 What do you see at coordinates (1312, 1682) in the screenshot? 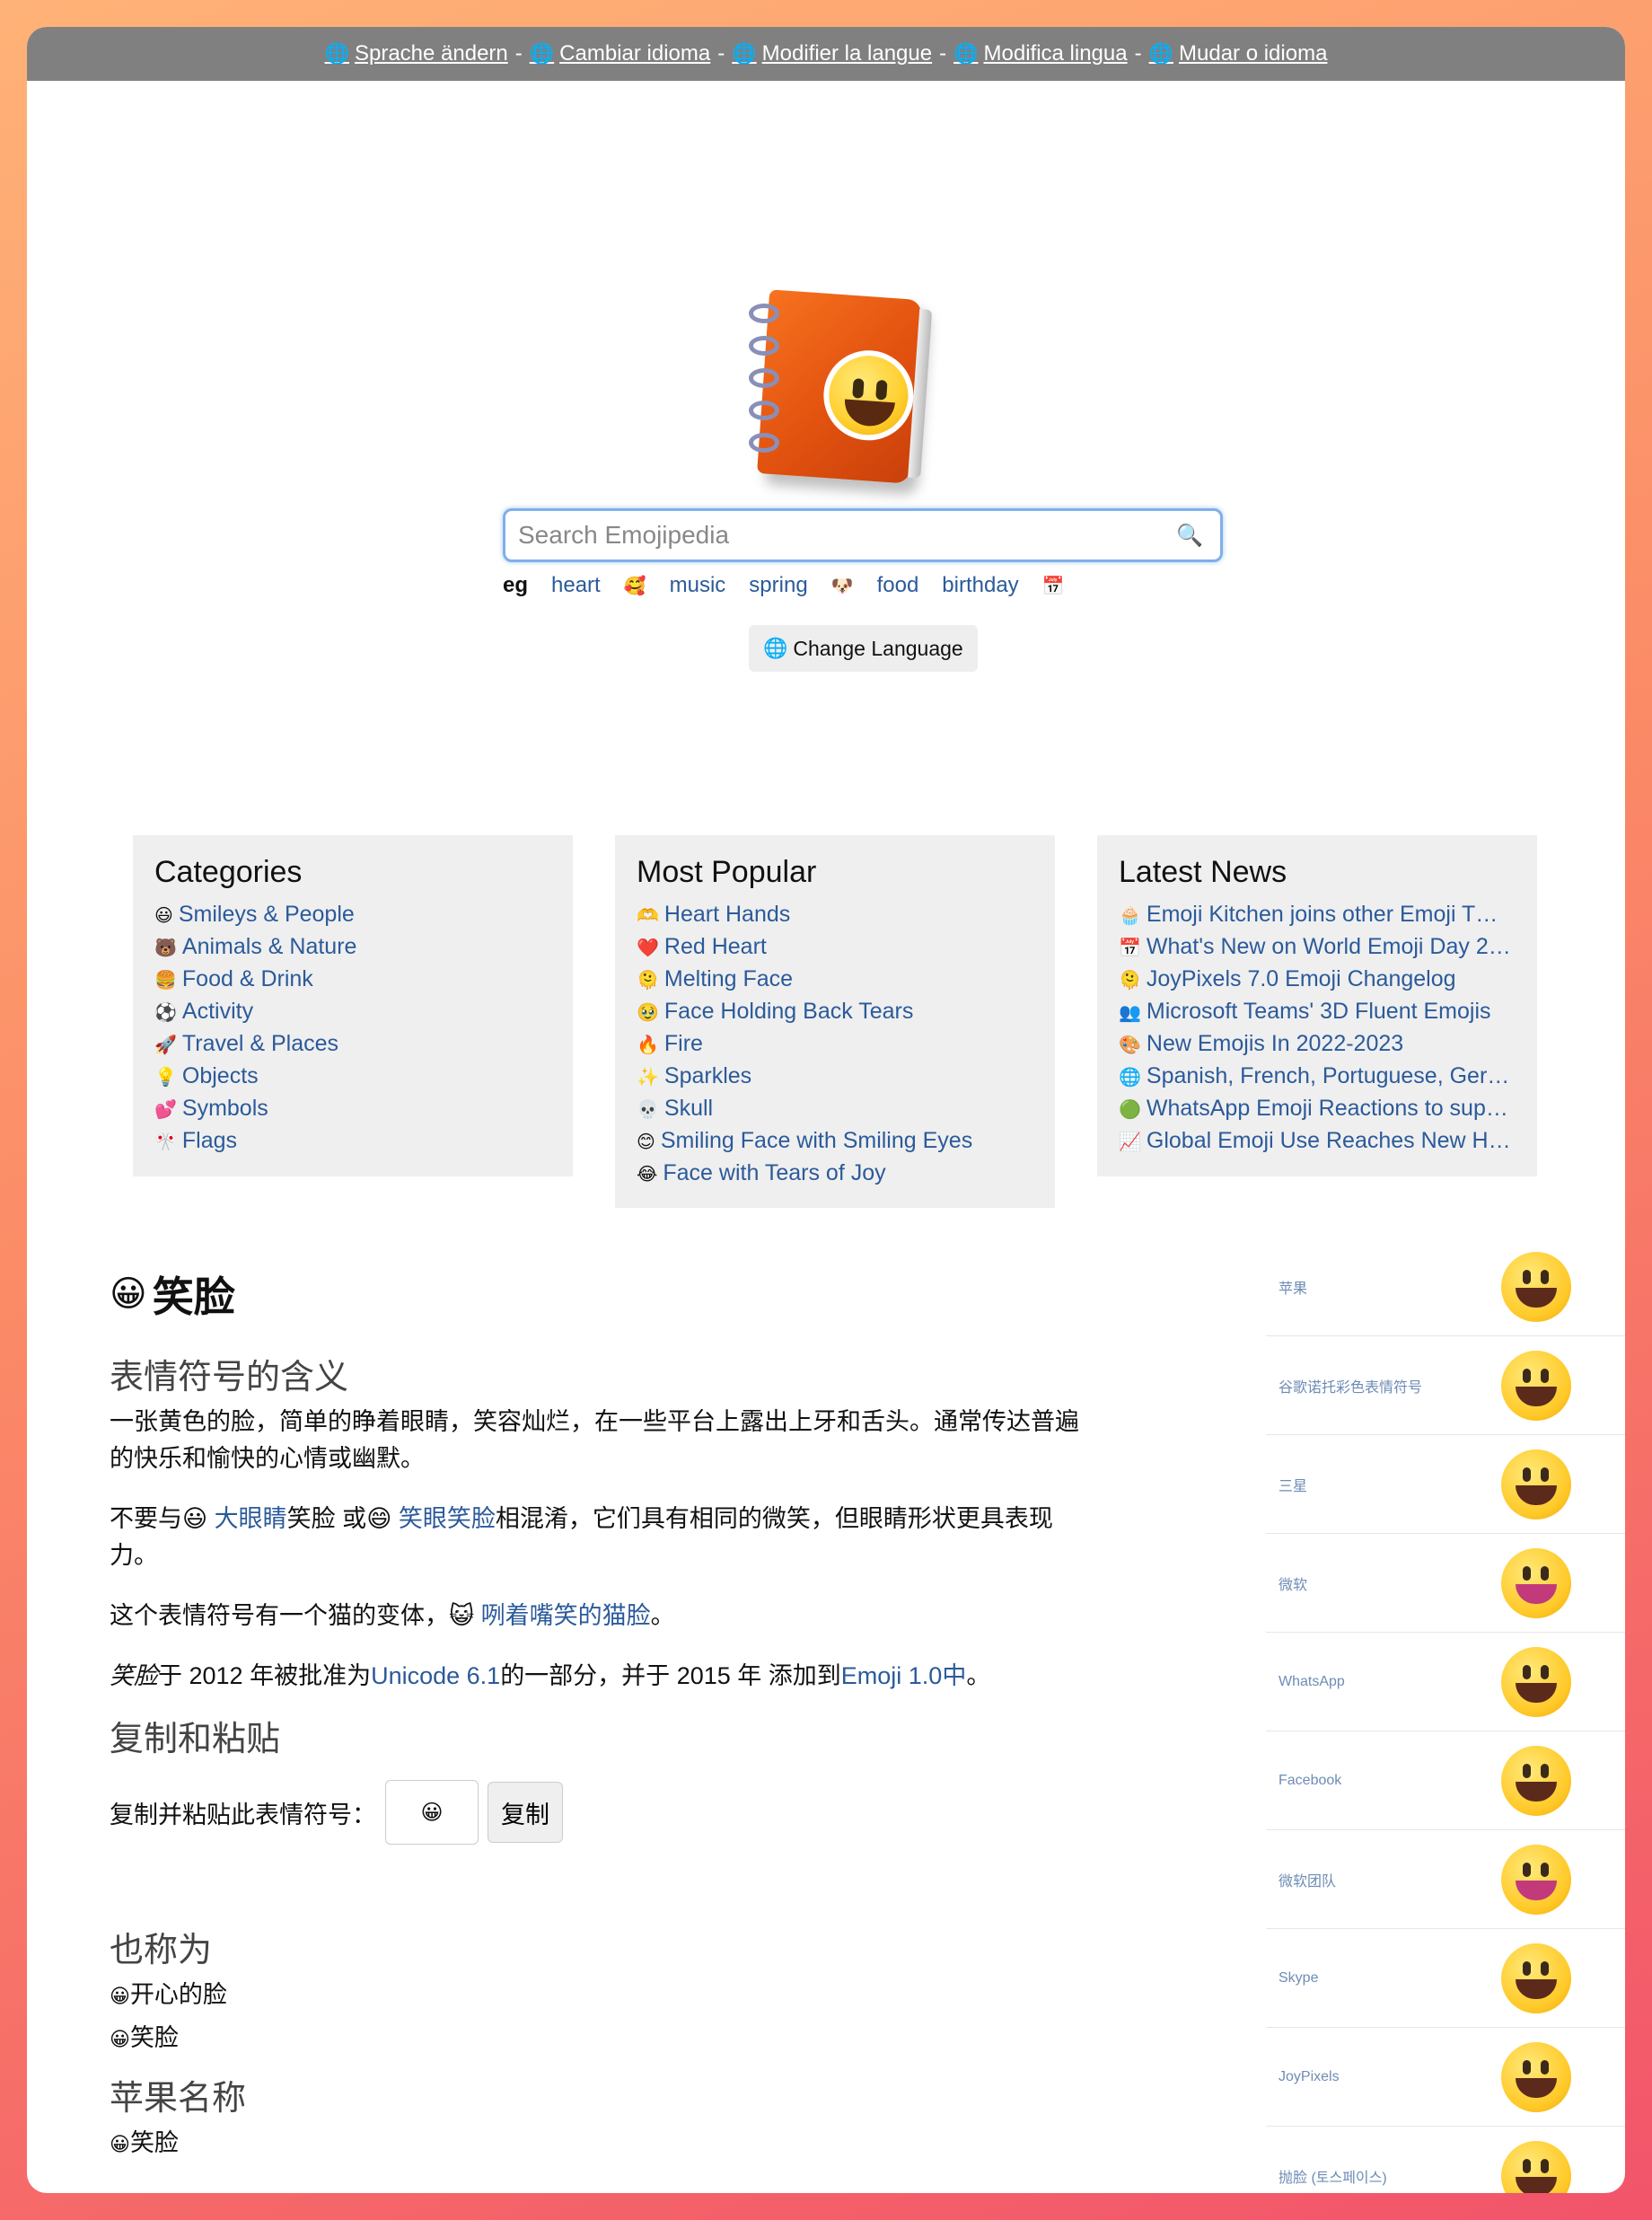
I see `vendor-name: WhatsApp` at bounding box center [1312, 1682].